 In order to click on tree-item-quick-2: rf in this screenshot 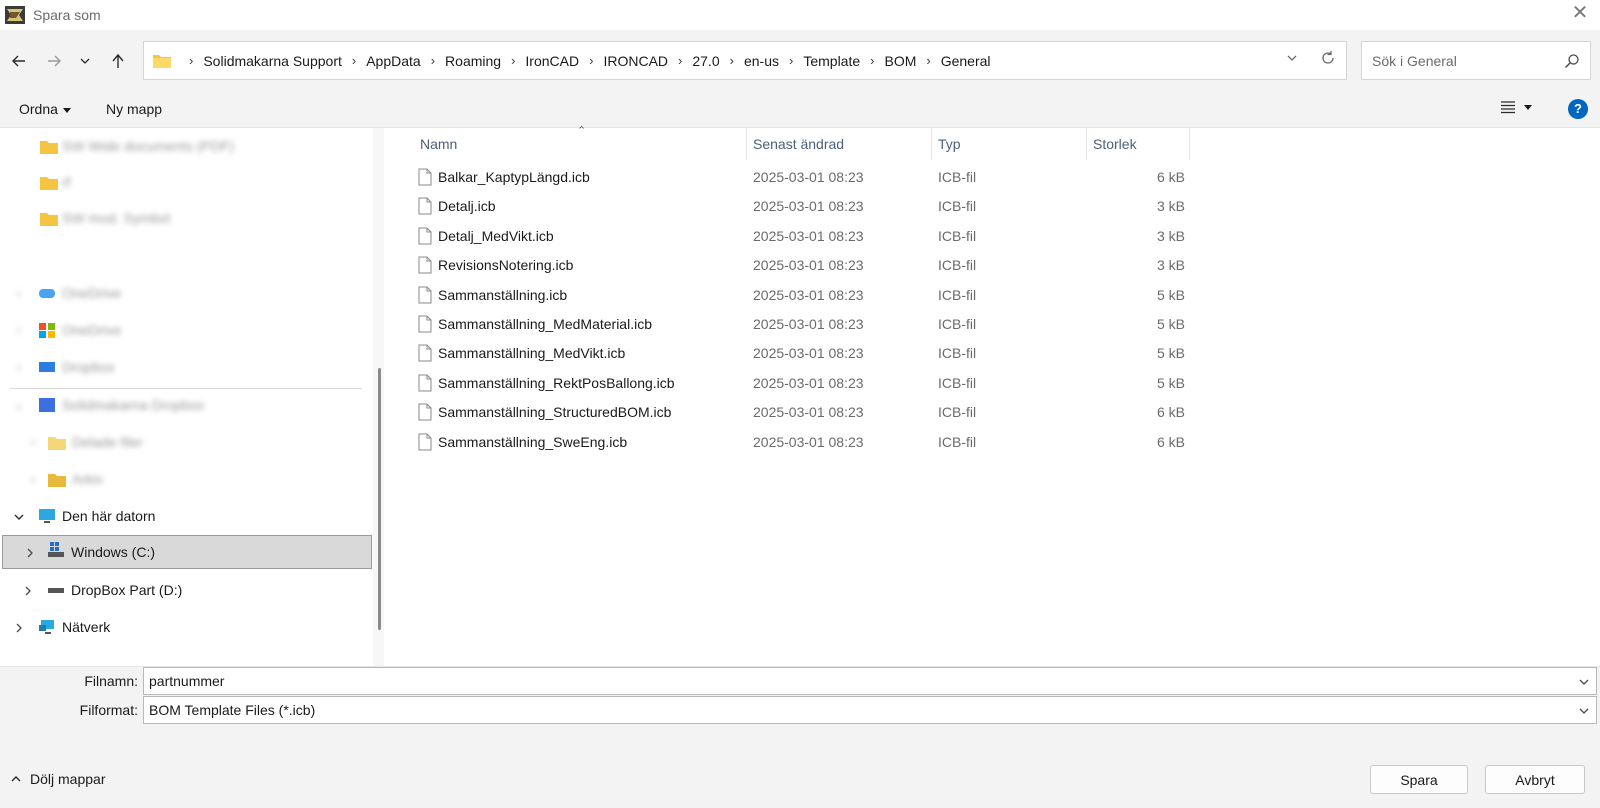, I will do `click(186, 182)`.